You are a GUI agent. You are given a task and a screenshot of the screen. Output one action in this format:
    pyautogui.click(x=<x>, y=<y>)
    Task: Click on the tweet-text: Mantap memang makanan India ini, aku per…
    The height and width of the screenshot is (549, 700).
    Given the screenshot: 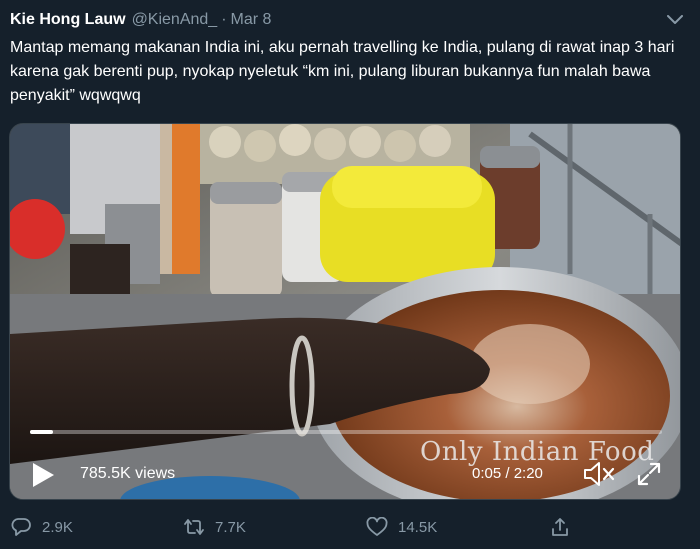 What is the action you would take?
    pyautogui.click(x=344, y=71)
    